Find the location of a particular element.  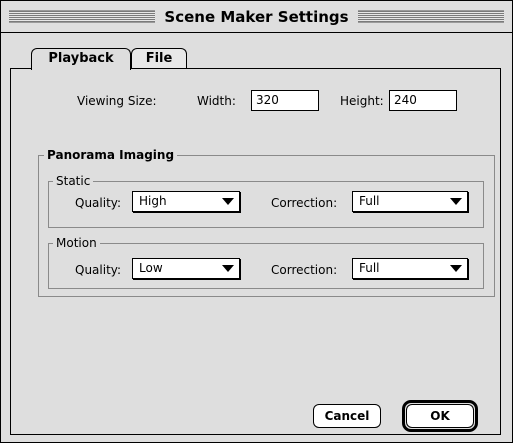

panorama-imaging-title: Panorama Imaging is located at coordinates (111, 155).